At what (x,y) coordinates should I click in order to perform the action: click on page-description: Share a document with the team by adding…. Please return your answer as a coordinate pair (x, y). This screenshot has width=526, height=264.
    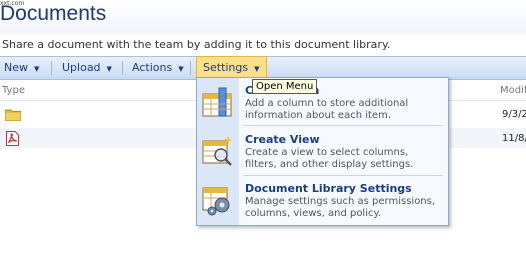
    Looking at the image, I should click on (196, 44).